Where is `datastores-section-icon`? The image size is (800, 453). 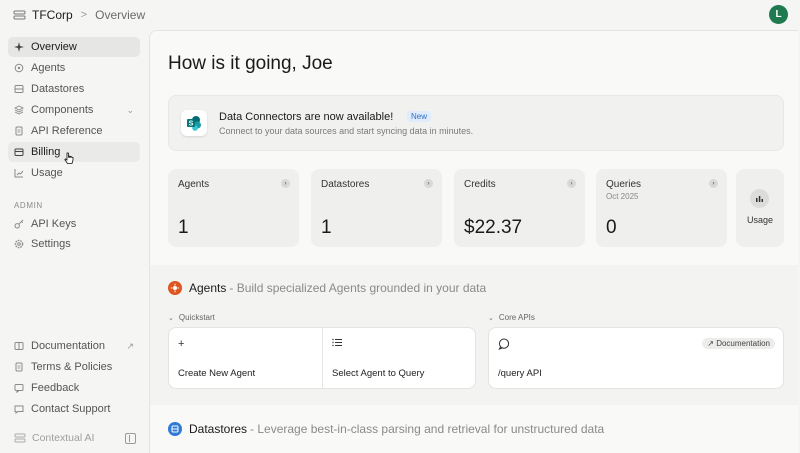 datastores-section-icon is located at coordinates (175, 429).